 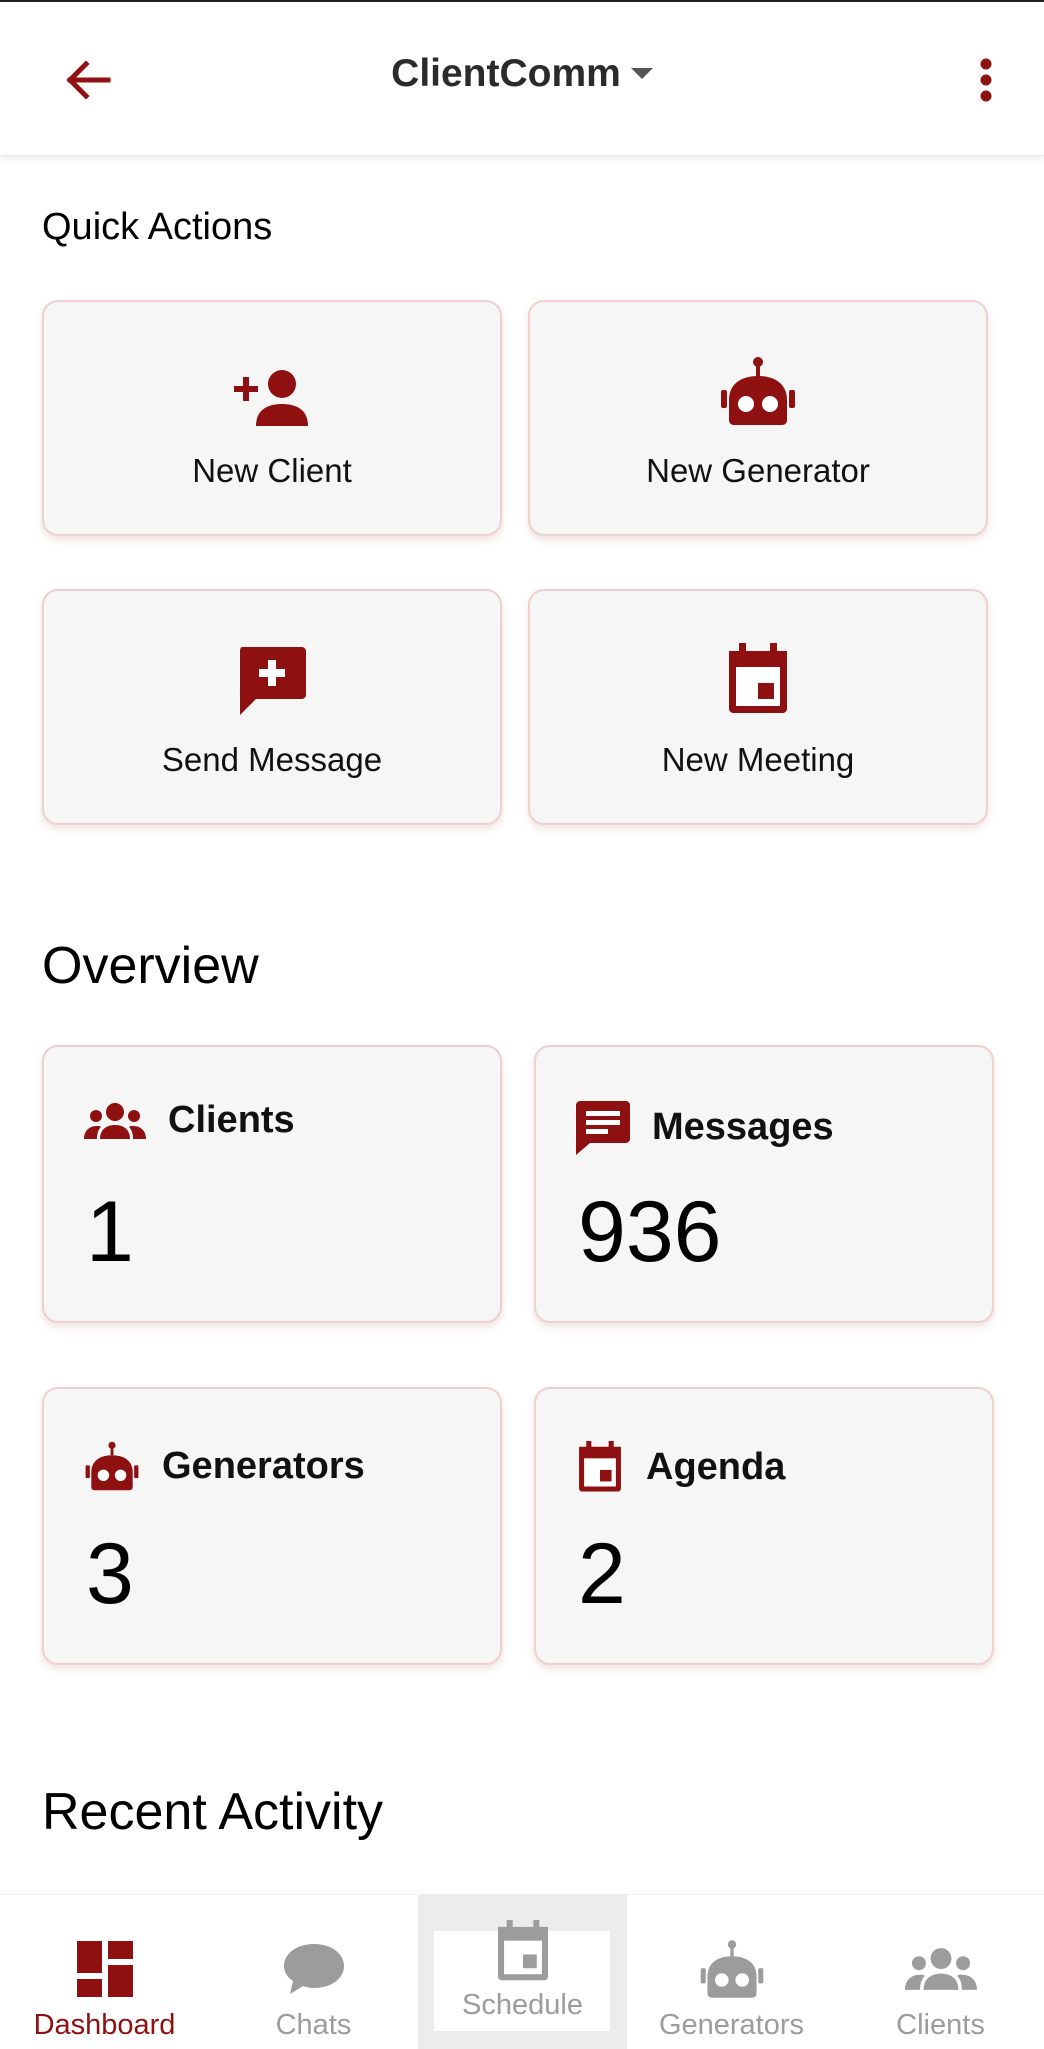 I want to click on nav-chats: Chats, so click(x=313, y=1972).